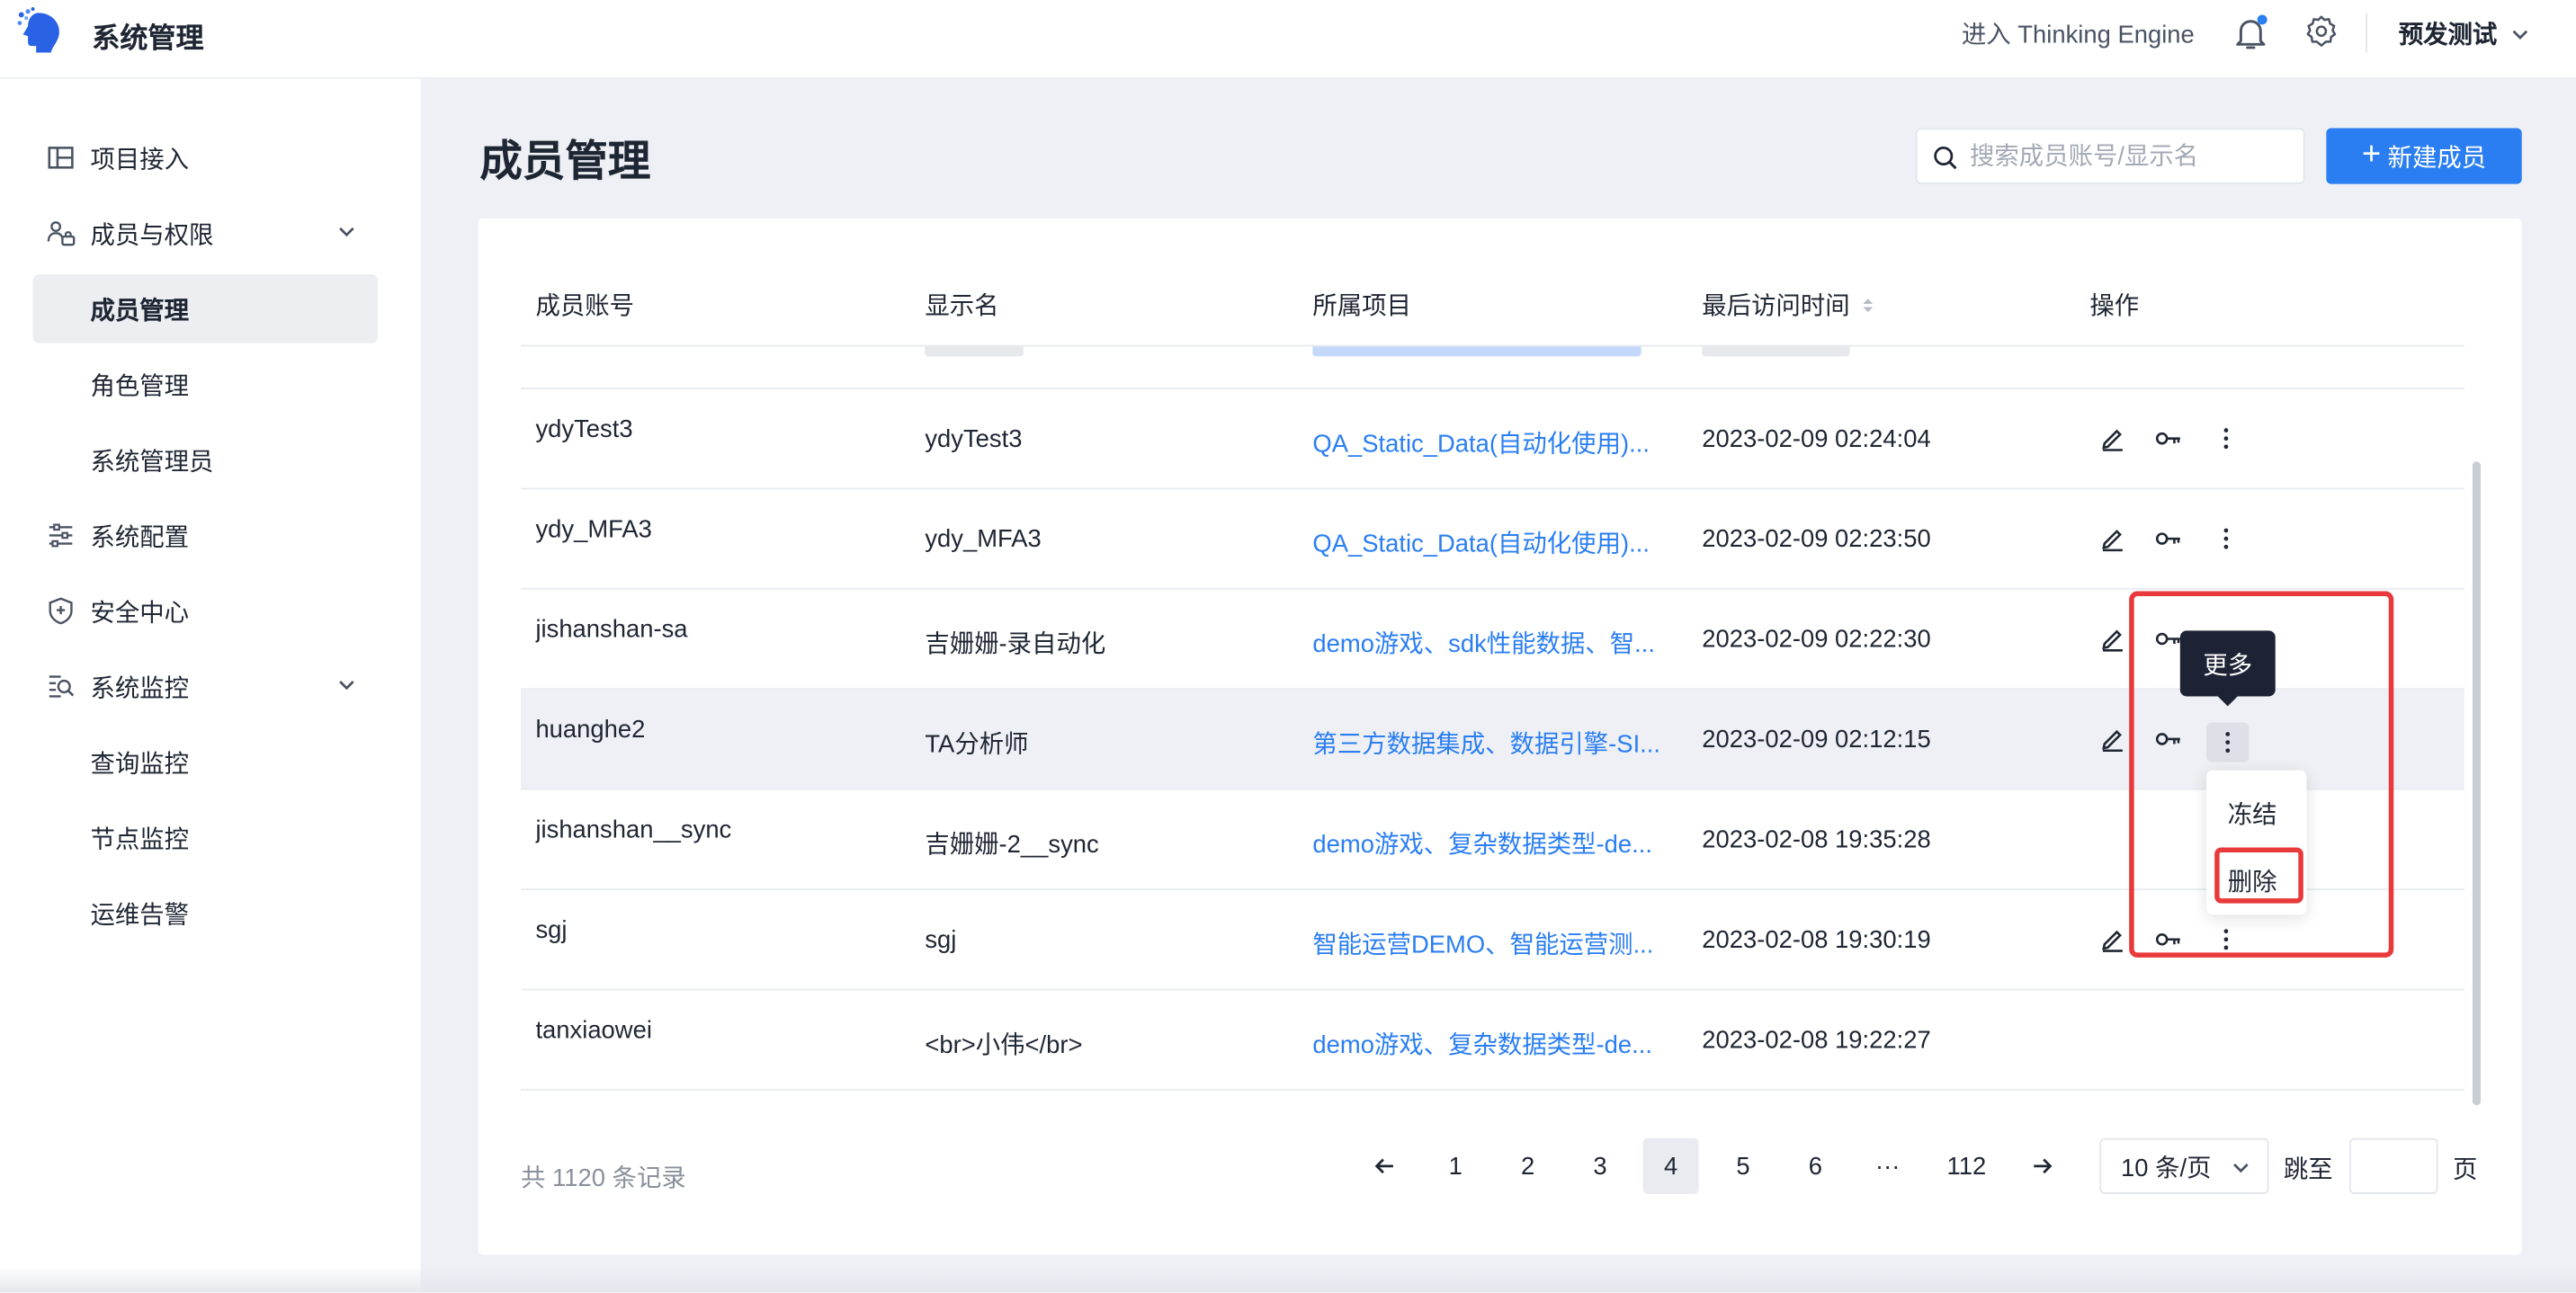 Image resolution: width=2576 pixels, height=1293 pixels. Describe the element at coordinates (2321, 31) in the screenshot. I see `gear-icon` at that location.